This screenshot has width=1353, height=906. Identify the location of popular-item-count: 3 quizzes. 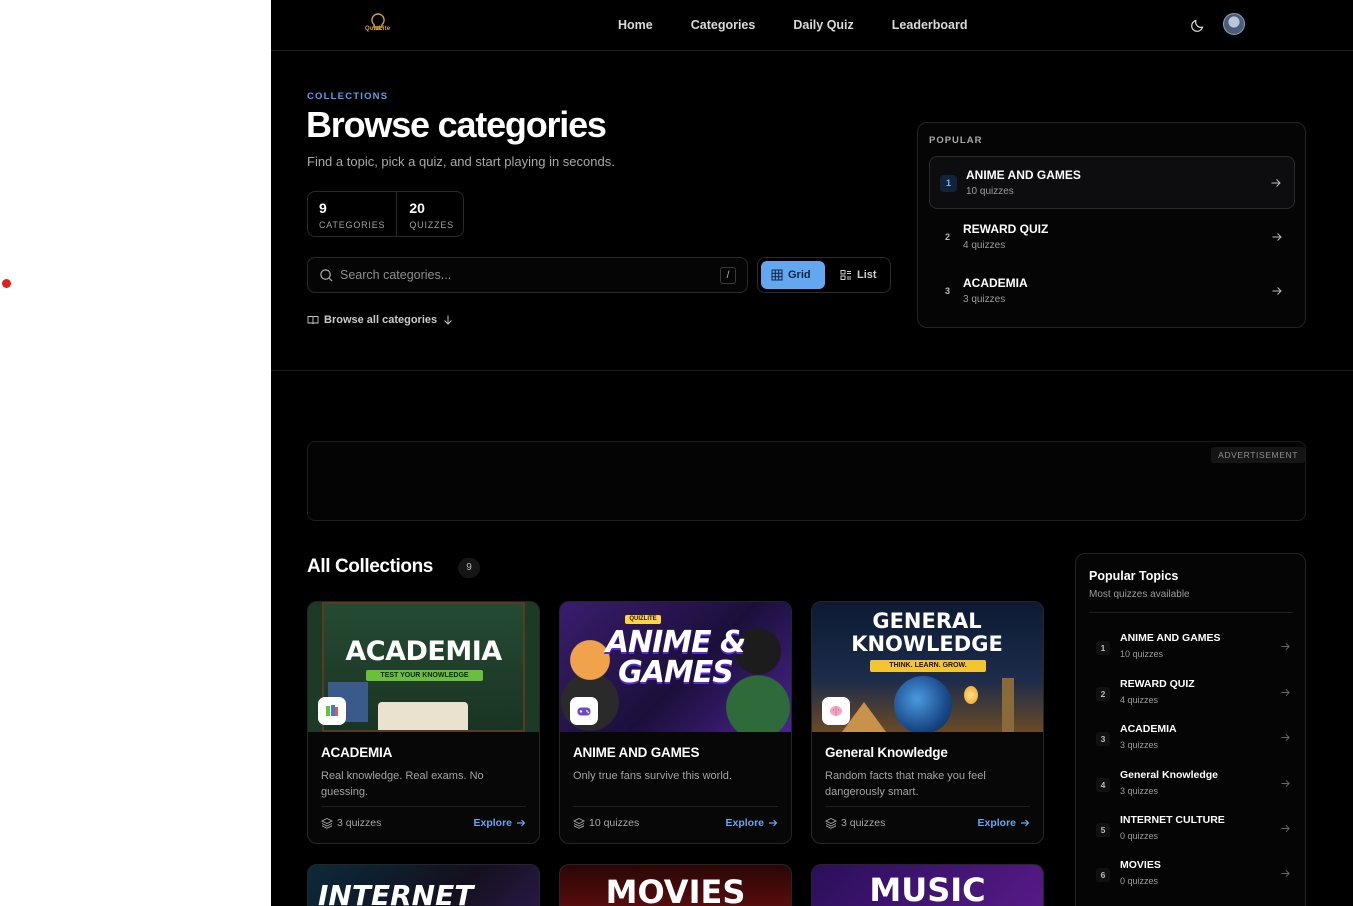
(984, 299).